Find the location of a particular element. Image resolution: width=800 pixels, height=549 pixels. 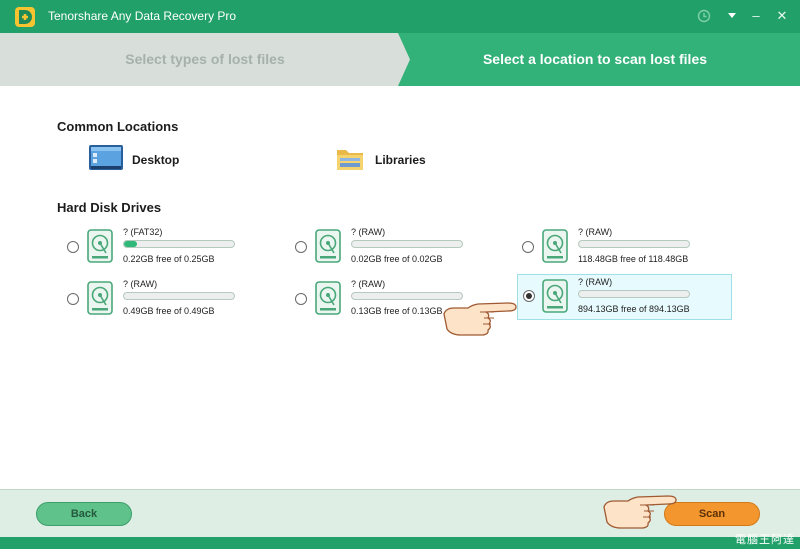

drive-item: ? (RAW) 0.49GB free of 0.49GB is located at coordinates (164, 300).